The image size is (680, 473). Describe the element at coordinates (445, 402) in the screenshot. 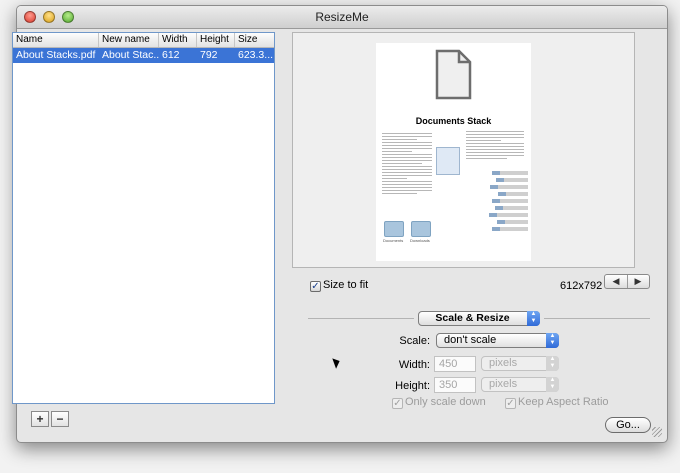

I see `only-scale-down-label: Only scale down` at that location.